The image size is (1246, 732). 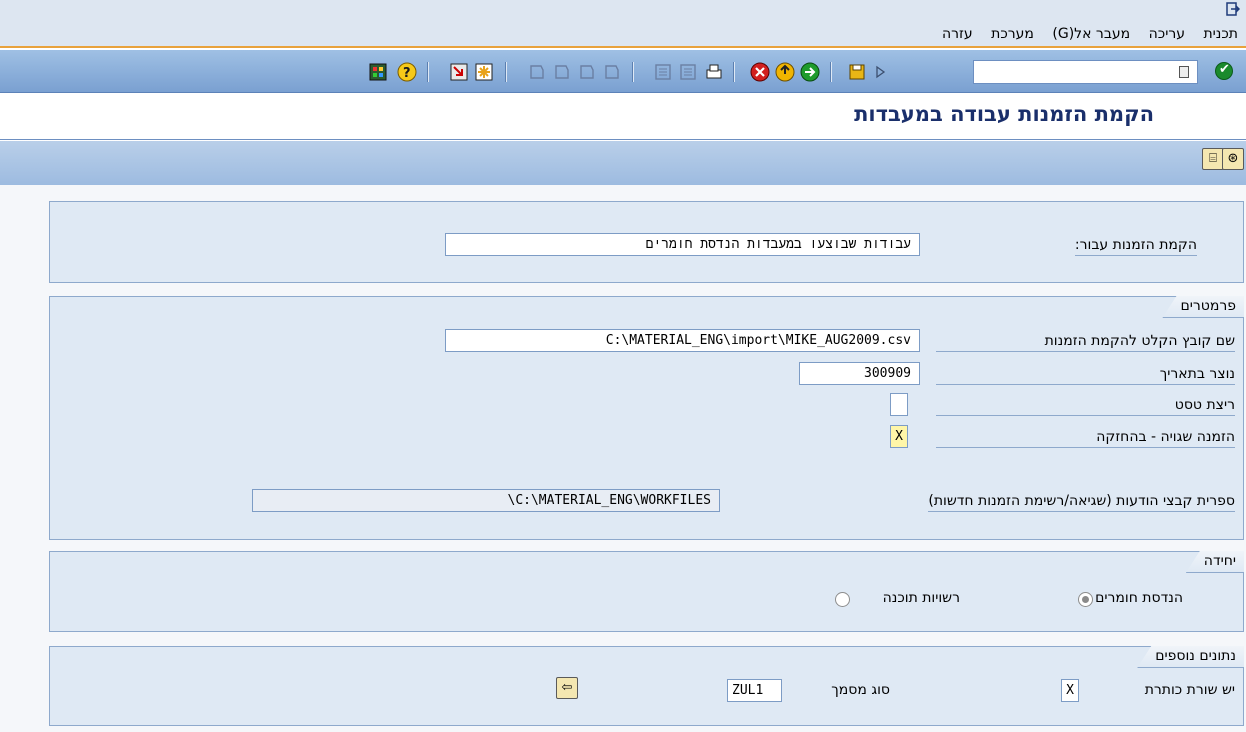 What do you see at coordinates (1233, 9) in the screenshot?
I see `exit-session-icon` at bounding box center [1233, 9].